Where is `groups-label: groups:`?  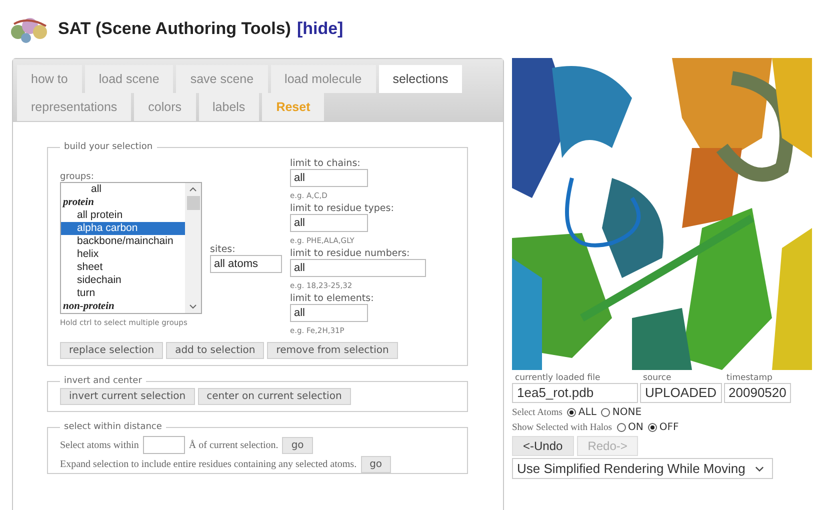 groups-label: groups: is located at coordinates (77, 177).